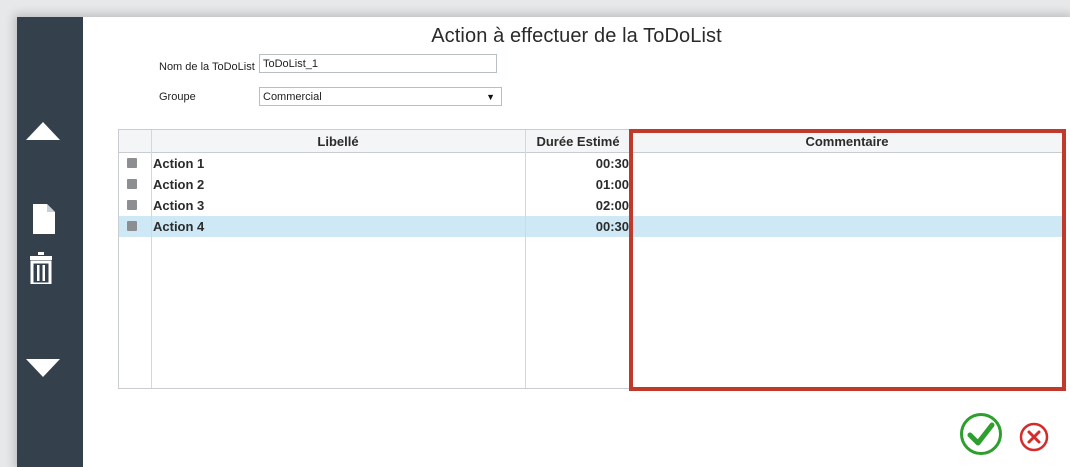 The height and width of the screenshot is (467, 1070). What do you see at coordinates (207, 67) in the screenshot?
I see `todolist-name-label: Nom de la ToDoList` at bounding box center [207, 67].